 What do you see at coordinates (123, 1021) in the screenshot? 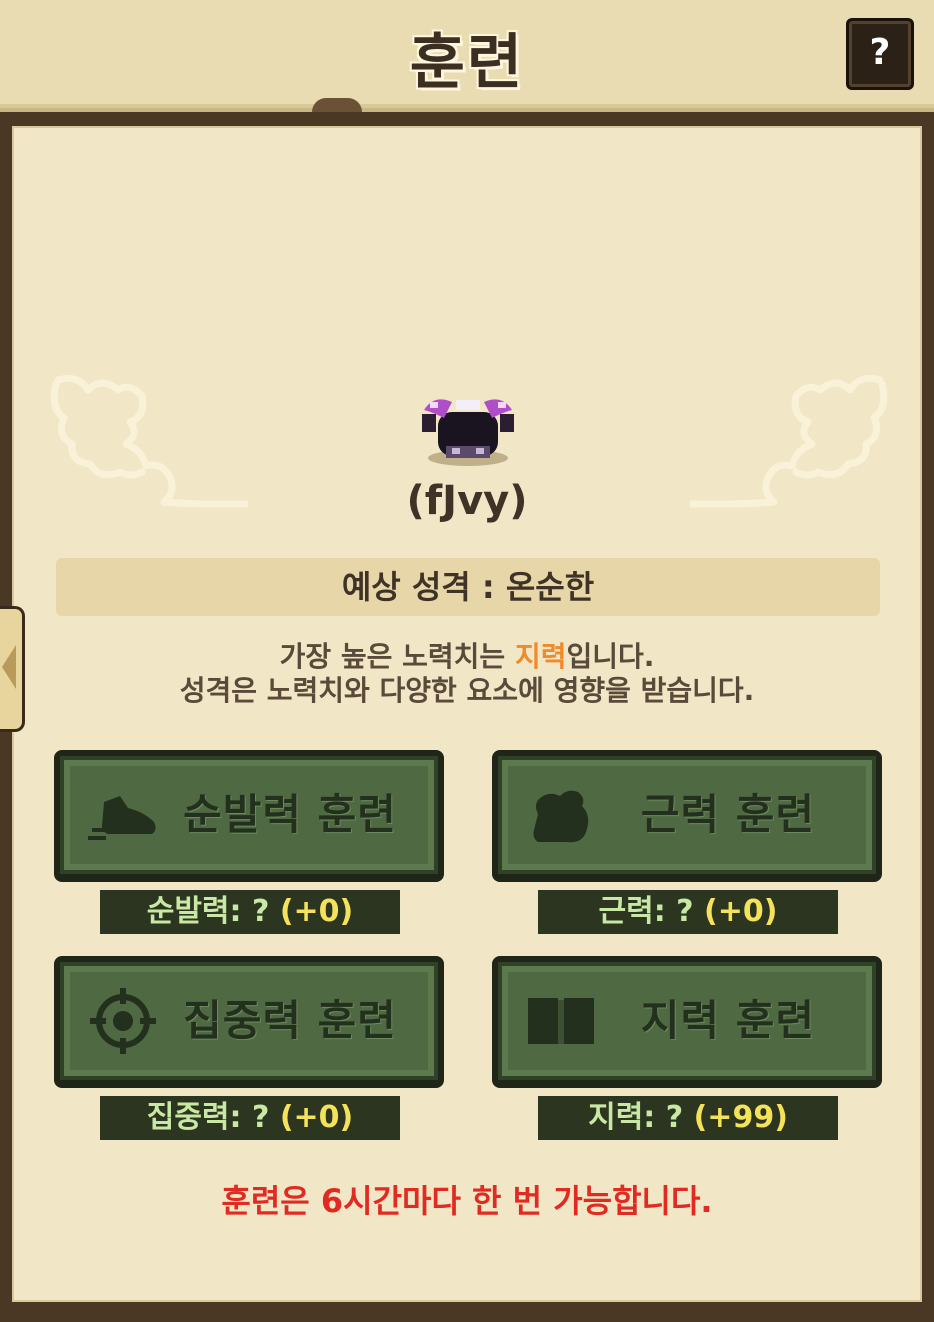
I see `crosshair-icon` at bounding box center [123, 1021].